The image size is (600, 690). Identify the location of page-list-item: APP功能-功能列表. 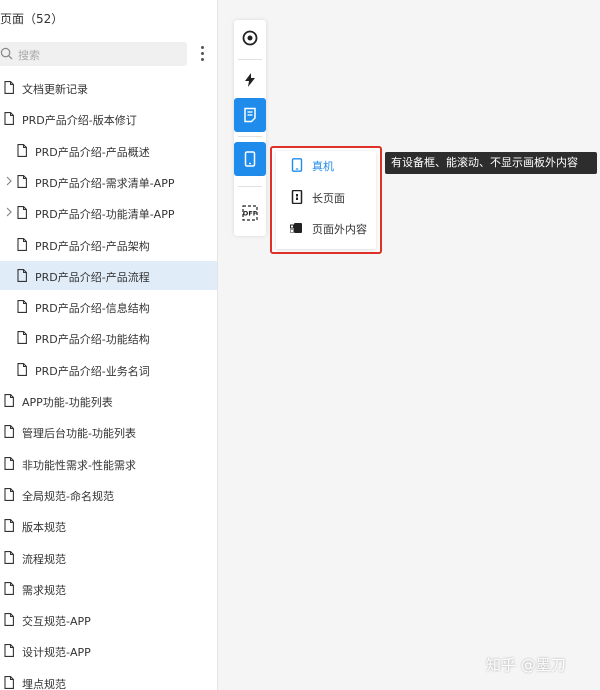
(108, 400).